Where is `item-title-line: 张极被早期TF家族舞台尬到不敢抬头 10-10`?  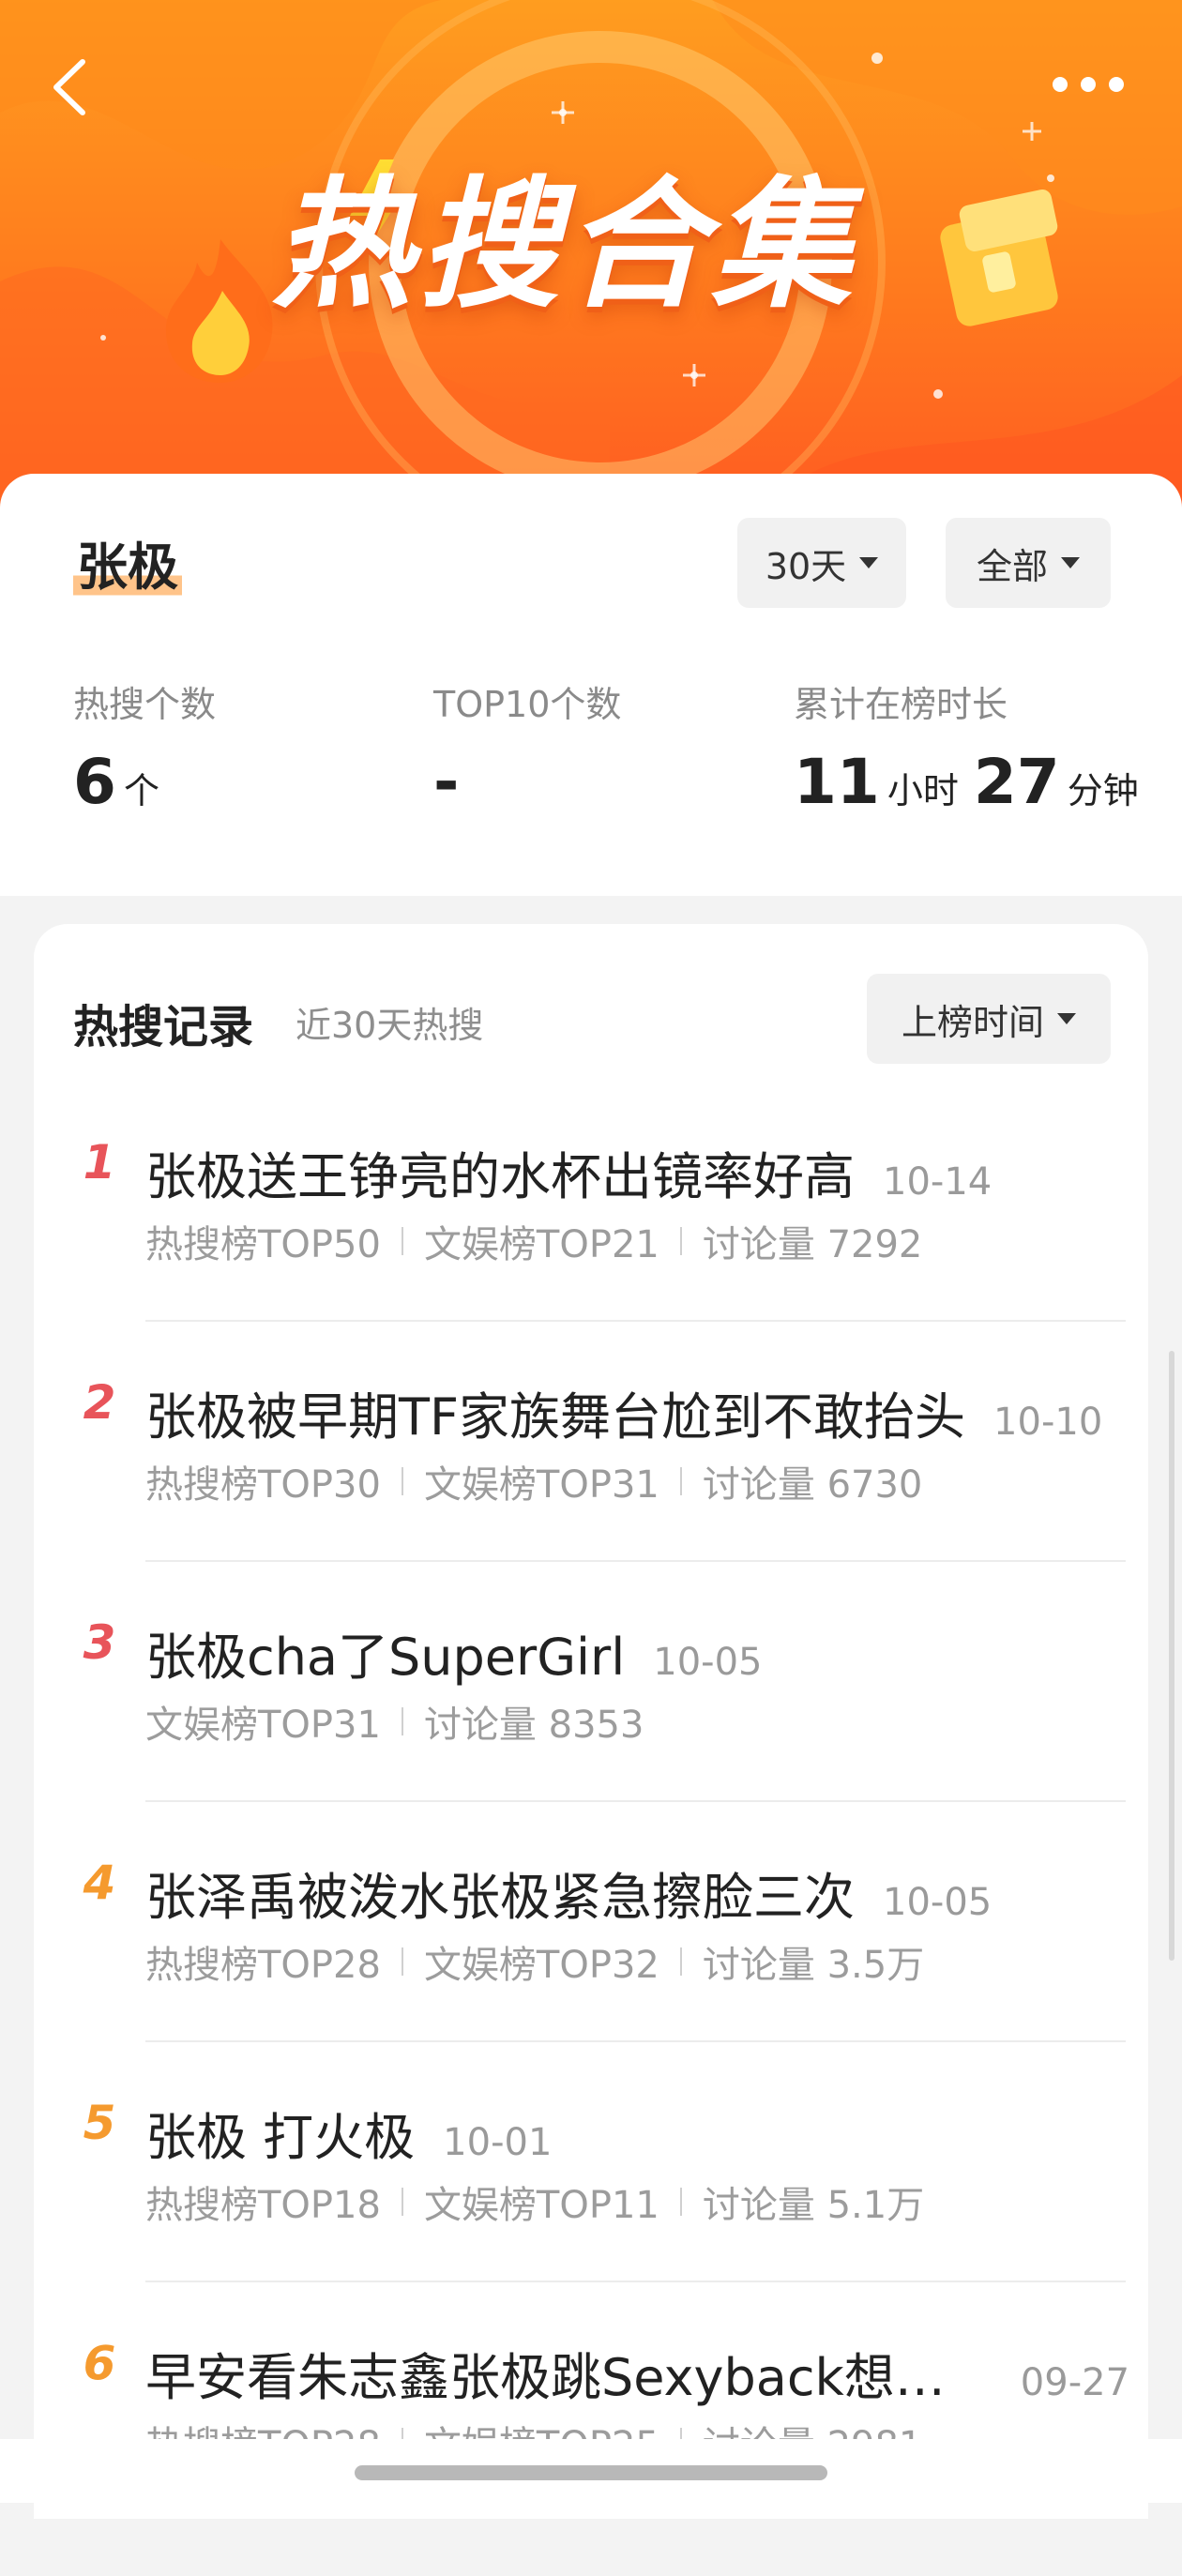
item-title-line: 张极被早期TF家族舞台尬到不敢抬头 10-10 is located at coordinates (623, 1412).